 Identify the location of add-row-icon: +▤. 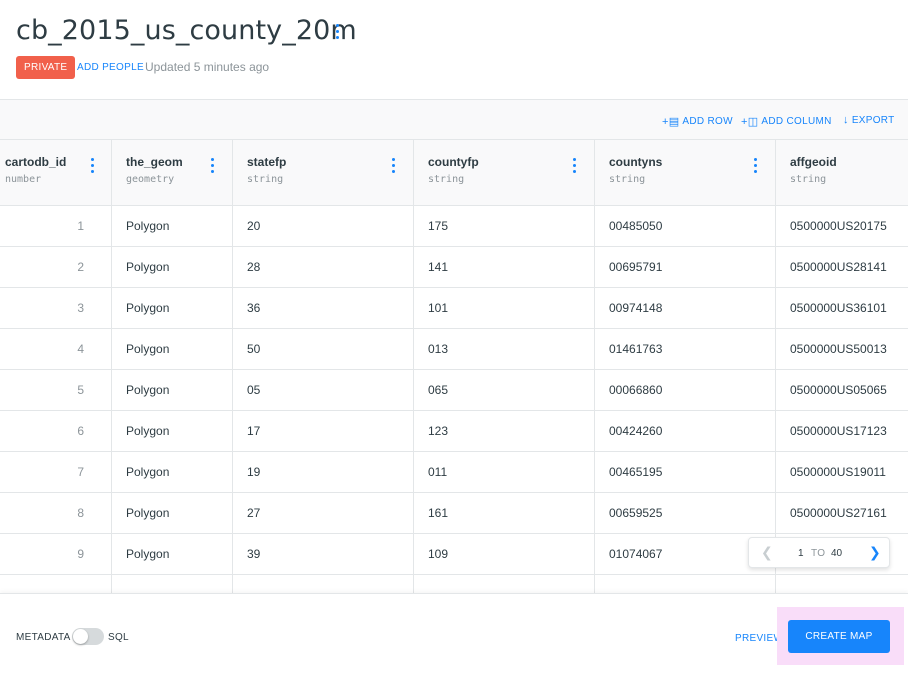
(671, 122).